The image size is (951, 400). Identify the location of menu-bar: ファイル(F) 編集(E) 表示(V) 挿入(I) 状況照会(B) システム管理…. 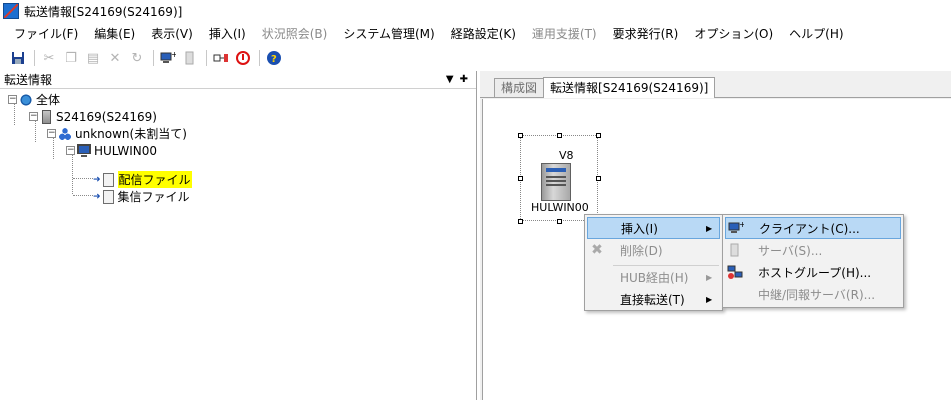
(475, 34).